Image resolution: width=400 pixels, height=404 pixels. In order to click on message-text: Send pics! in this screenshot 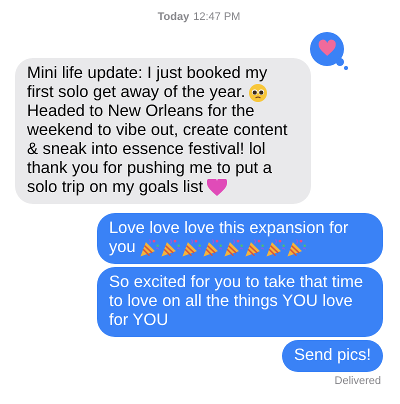, I will do `click(332, 355)`.